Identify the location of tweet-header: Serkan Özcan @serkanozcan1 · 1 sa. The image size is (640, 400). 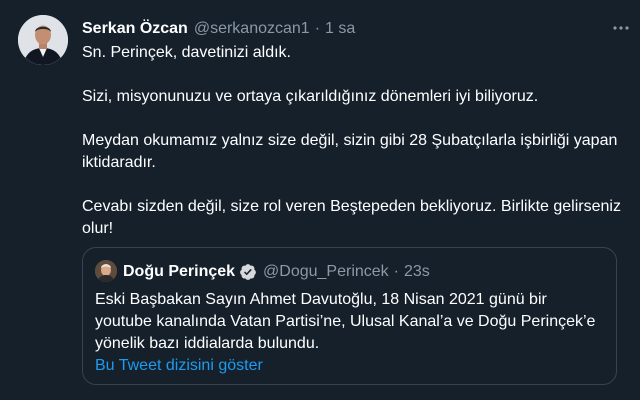
(351, 29).